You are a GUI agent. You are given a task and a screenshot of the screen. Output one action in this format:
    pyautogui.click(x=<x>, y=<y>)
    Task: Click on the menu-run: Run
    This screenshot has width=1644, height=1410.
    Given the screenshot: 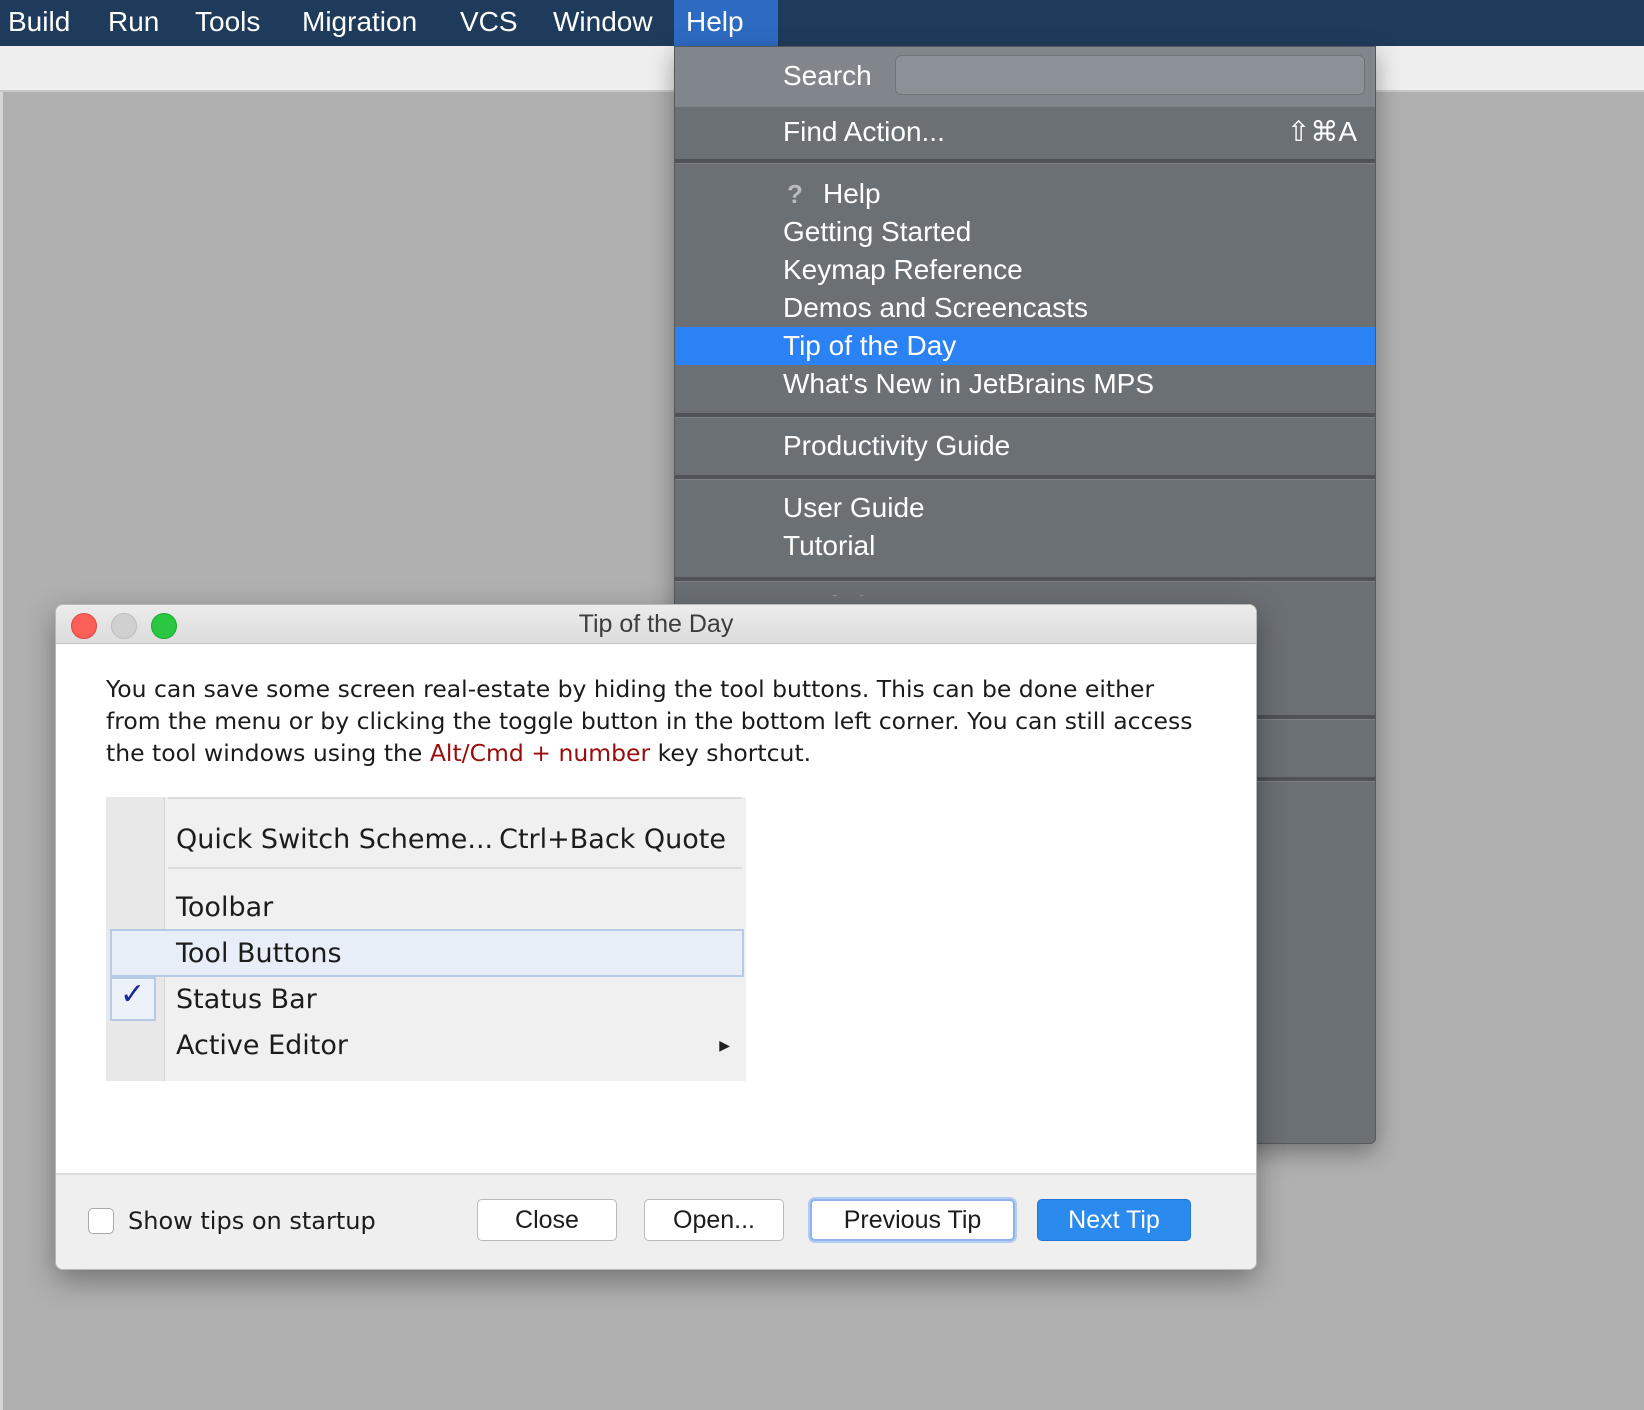 What is the action you would take?
    pyautogui.click(x=133, y=23)
    